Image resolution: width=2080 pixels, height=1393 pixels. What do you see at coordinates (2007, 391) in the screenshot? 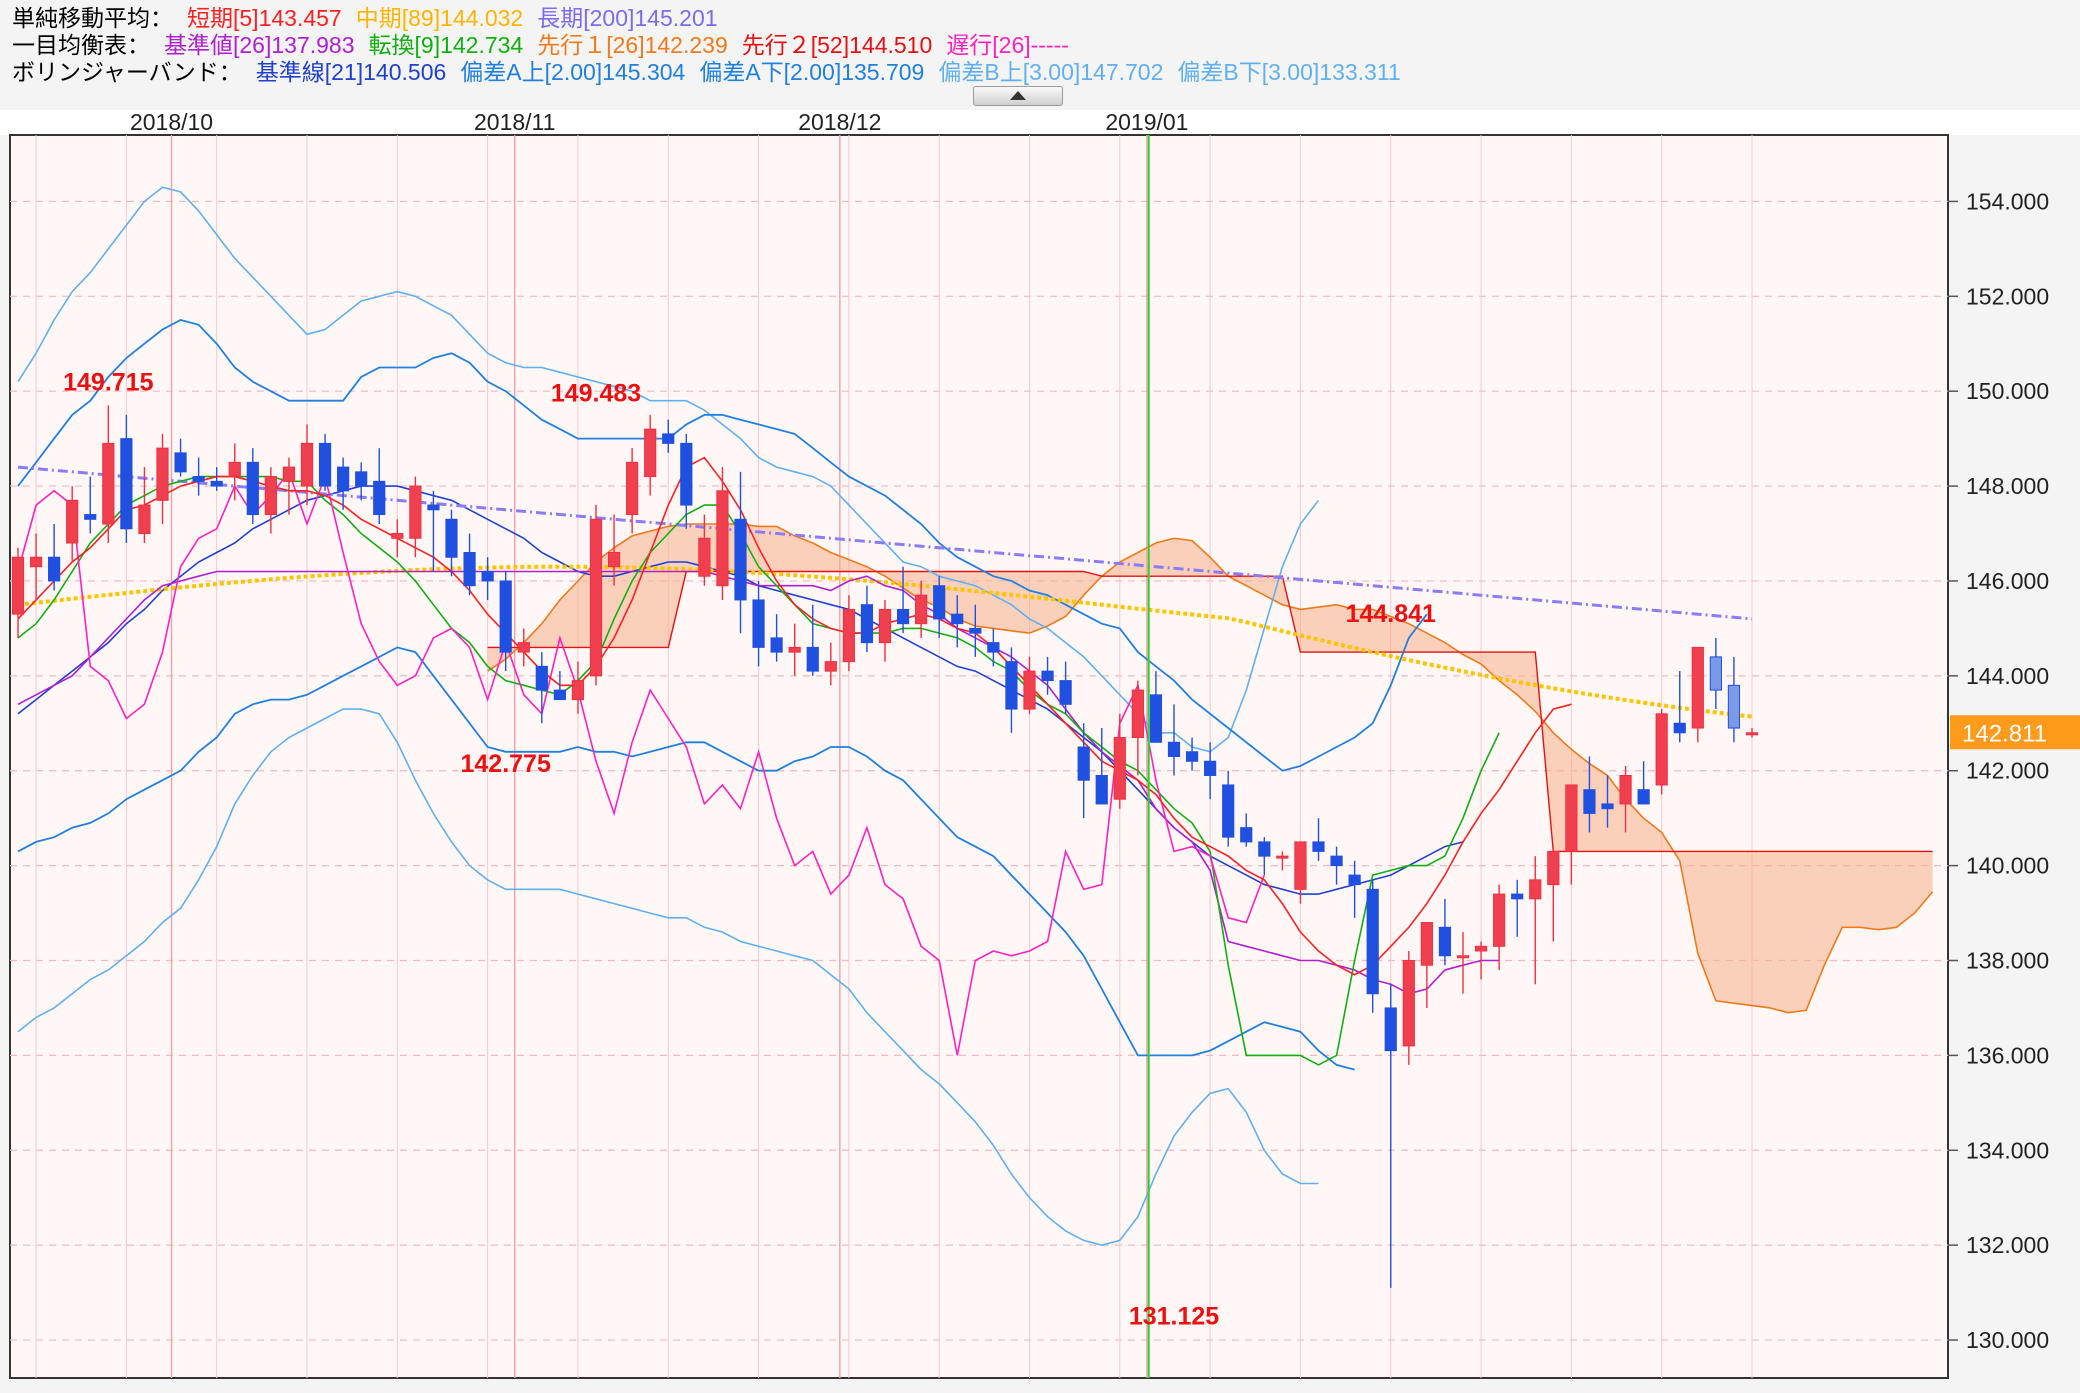
I see `y-tick-label: 150.000` at bounding box center [2007, 391].